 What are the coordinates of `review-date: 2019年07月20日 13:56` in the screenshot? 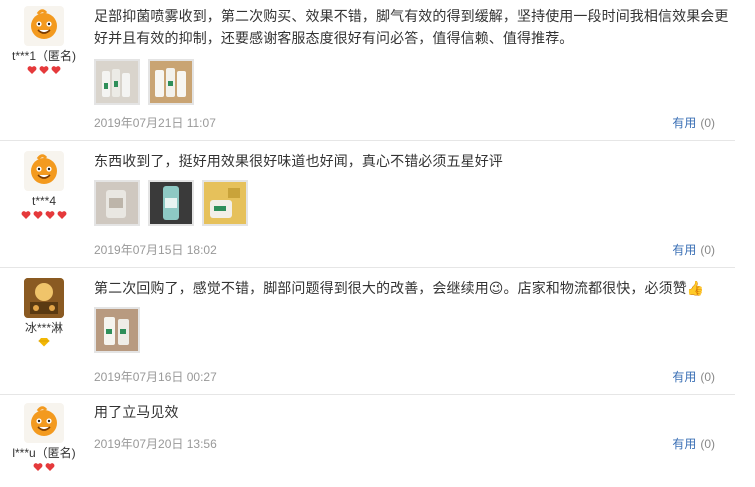 It's located at (155, 444).